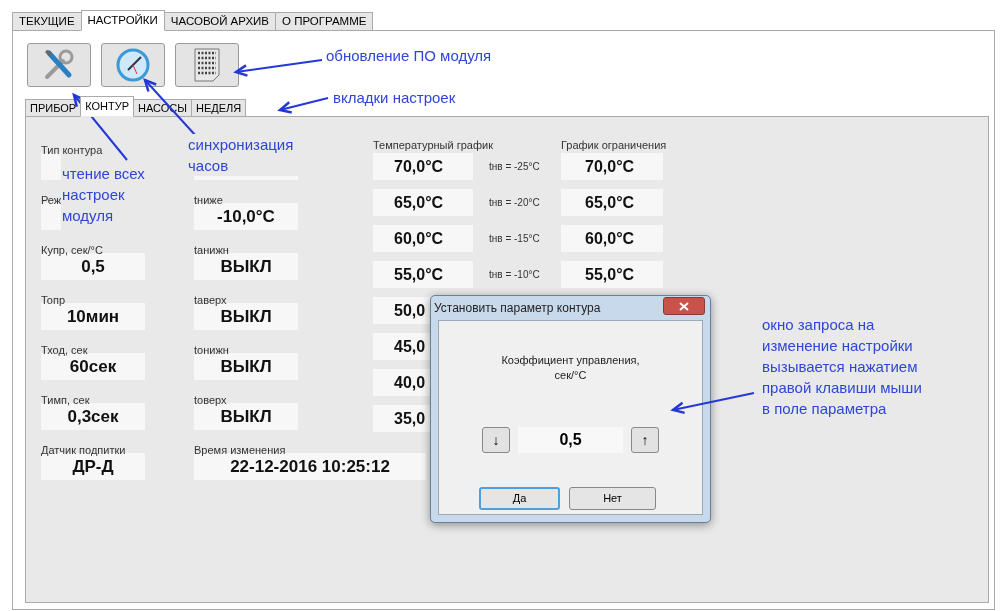 The image size is (1001, 611). Describe the element at coordinates (645, 440) in the screenshot. I see `increase-button: ↑` at that location.